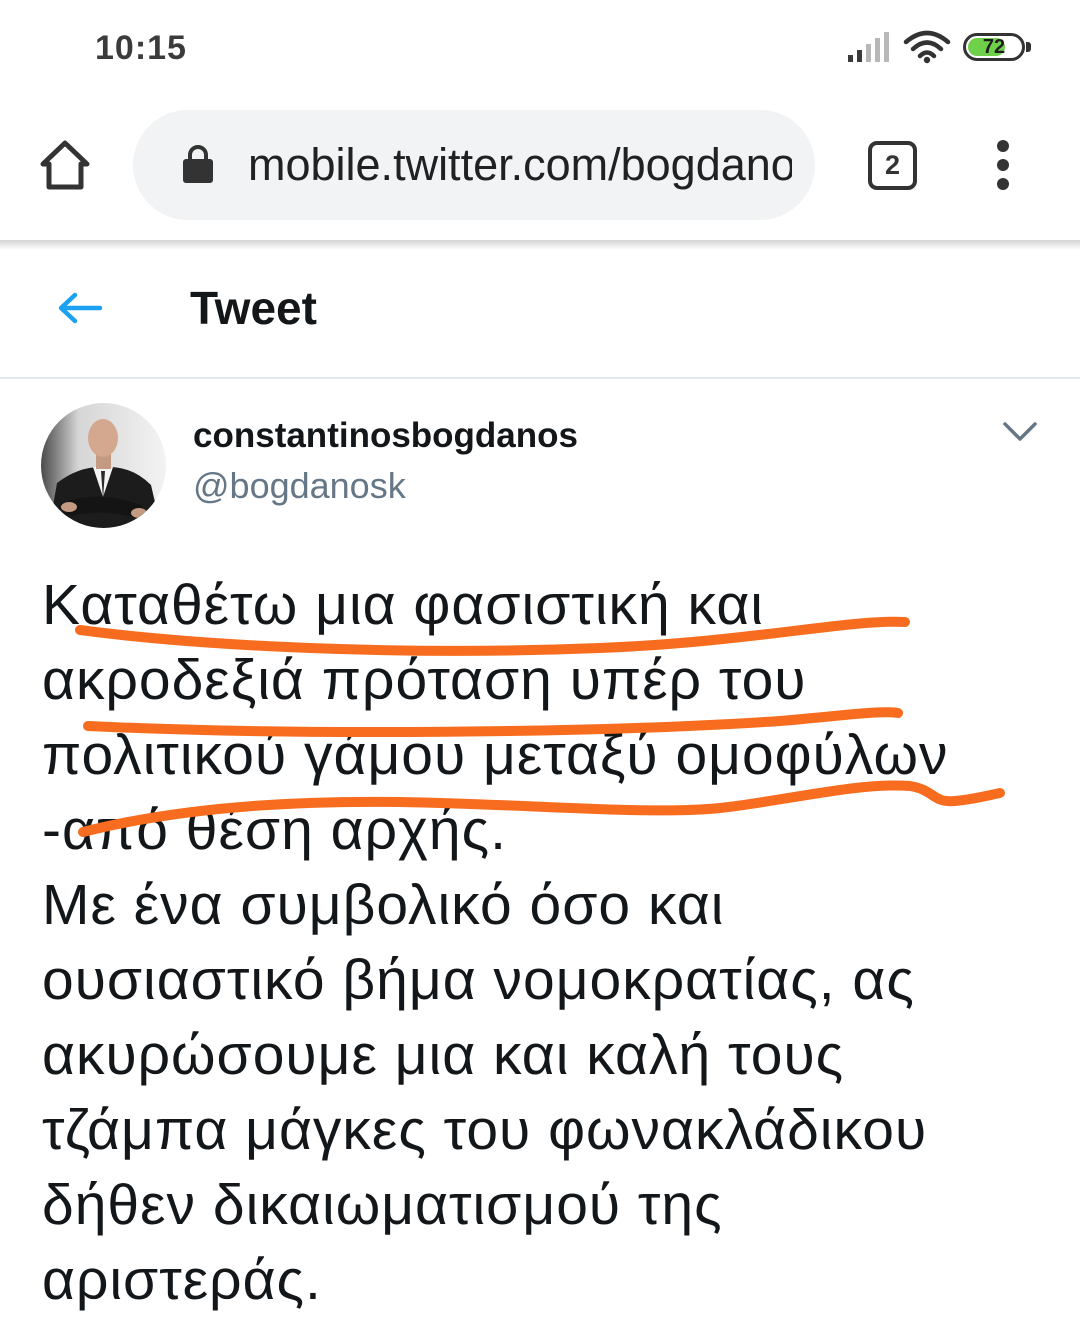 This screenshot has height=1330, width=1080. I want to click on lock-icon, so click(198, 164).